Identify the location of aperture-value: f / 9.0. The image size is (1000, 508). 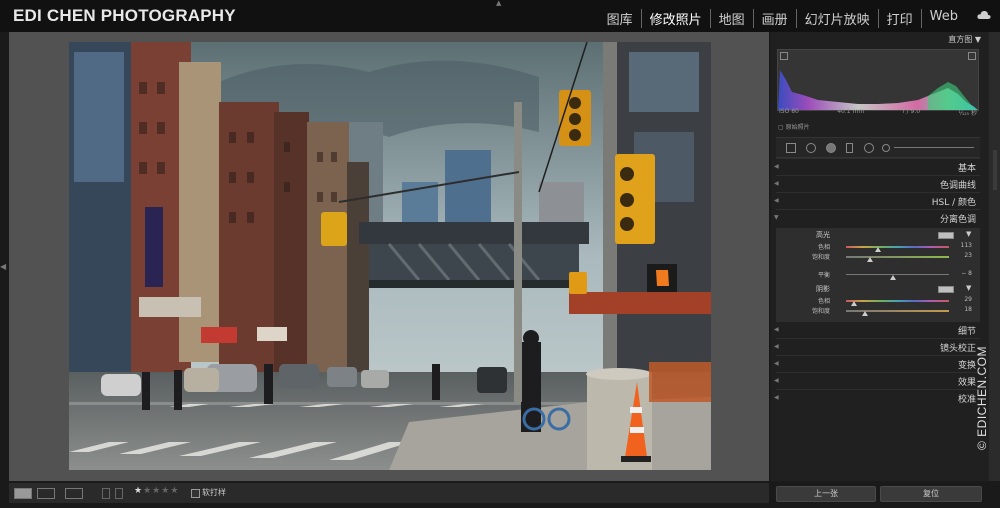
(911, 111).